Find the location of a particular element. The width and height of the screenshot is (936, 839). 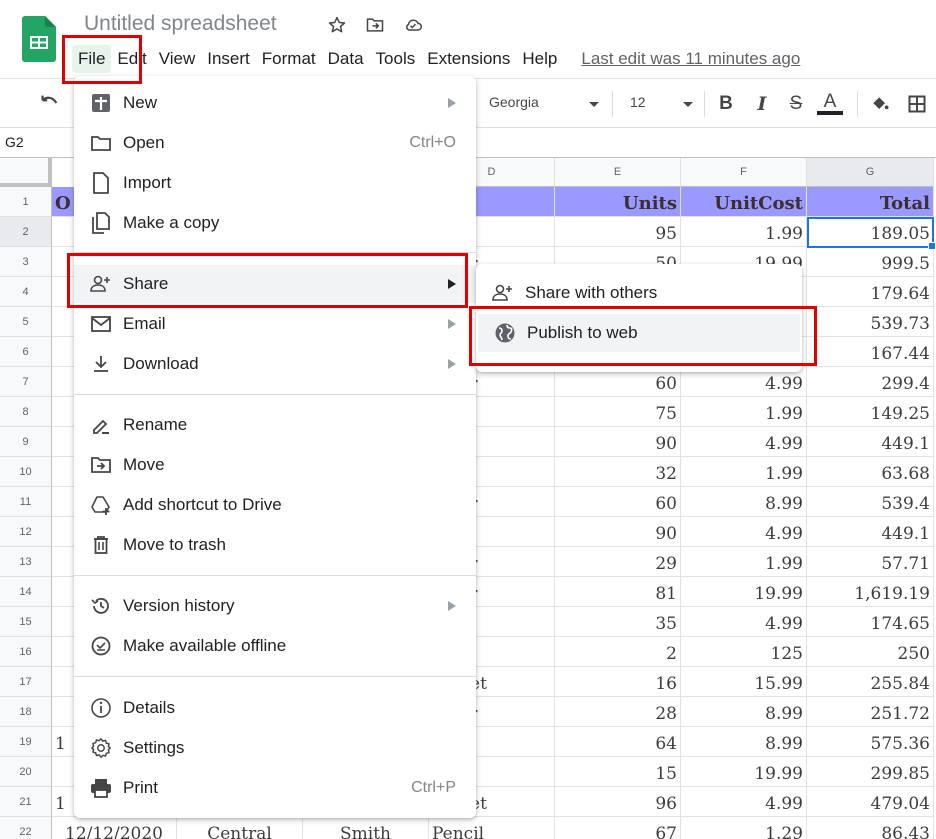

font-dropdown-caret-icon is located at coordinates (594, 104).